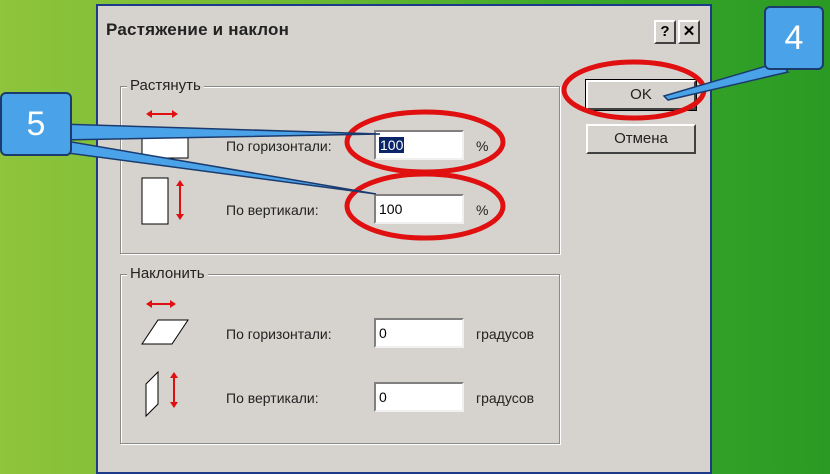 The height and width of the screenshot is (474, 830). I want to click on horizontal-stretch-highlight-ellipse, so click(425, 142).